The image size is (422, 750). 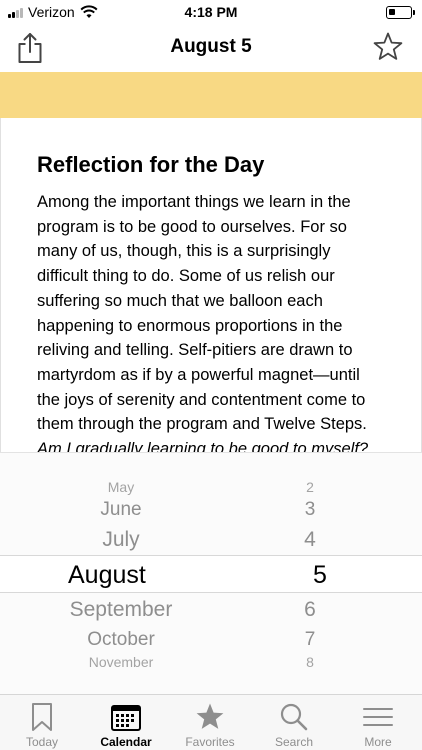 What do you see at coordinates (210, 742) in the screenshot?
I see `tab-label: Favorites` at bounding box center [210, 742].